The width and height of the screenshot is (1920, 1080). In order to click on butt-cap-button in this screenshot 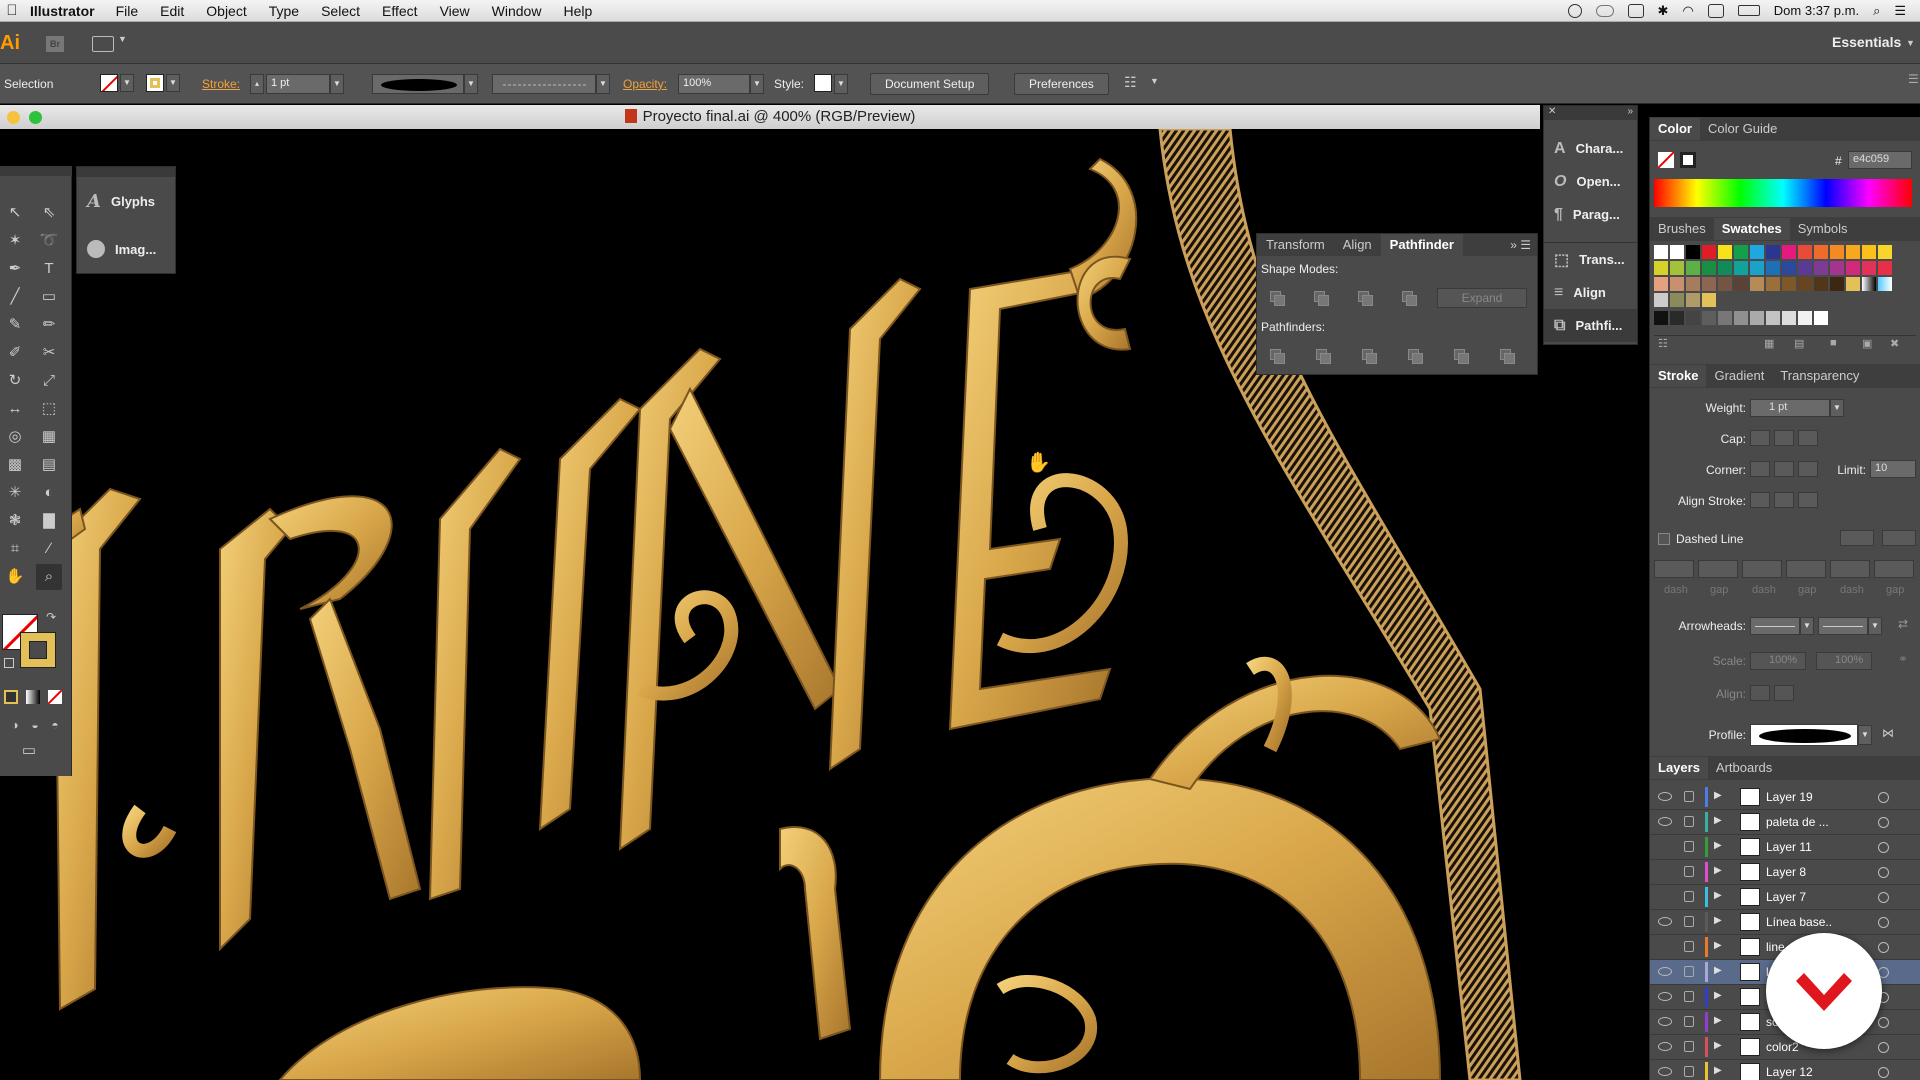, I will do `click(1760, 438)`.